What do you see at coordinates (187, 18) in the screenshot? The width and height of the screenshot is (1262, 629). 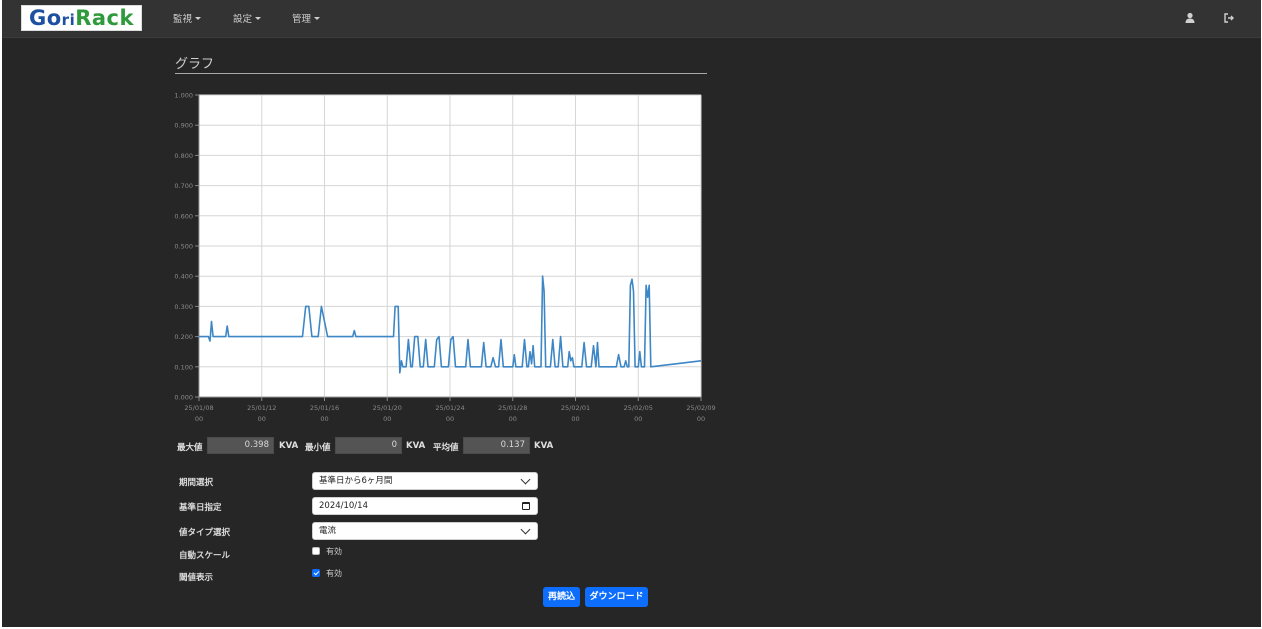 I see `menu-monitor: 監視` at bounding box center [187, 18].